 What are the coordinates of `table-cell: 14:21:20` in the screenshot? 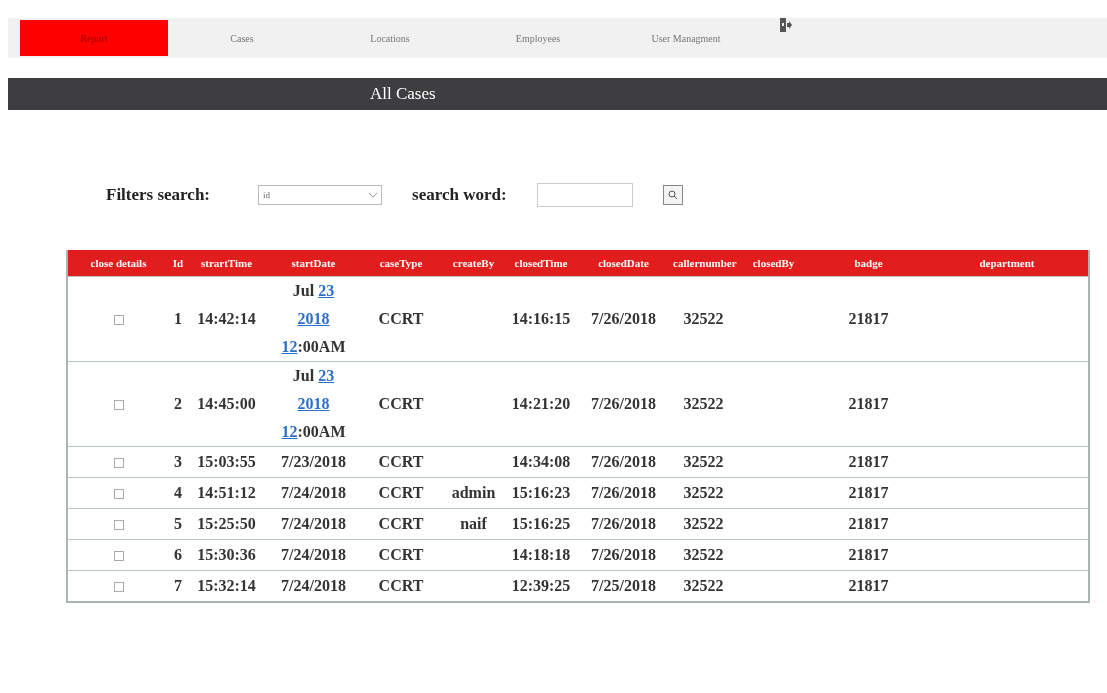 It's located at (541, 403).